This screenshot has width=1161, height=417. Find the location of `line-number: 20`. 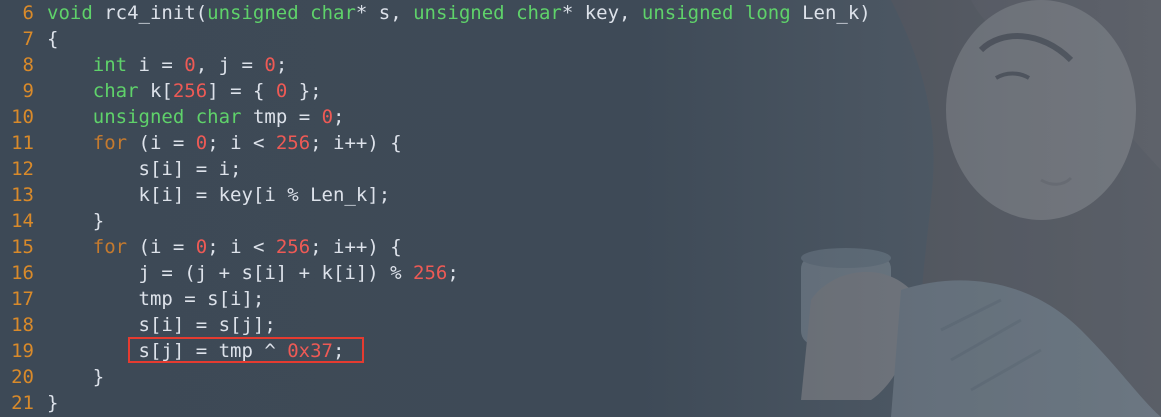

line-number: 20 is located at coordinates (22, 377).